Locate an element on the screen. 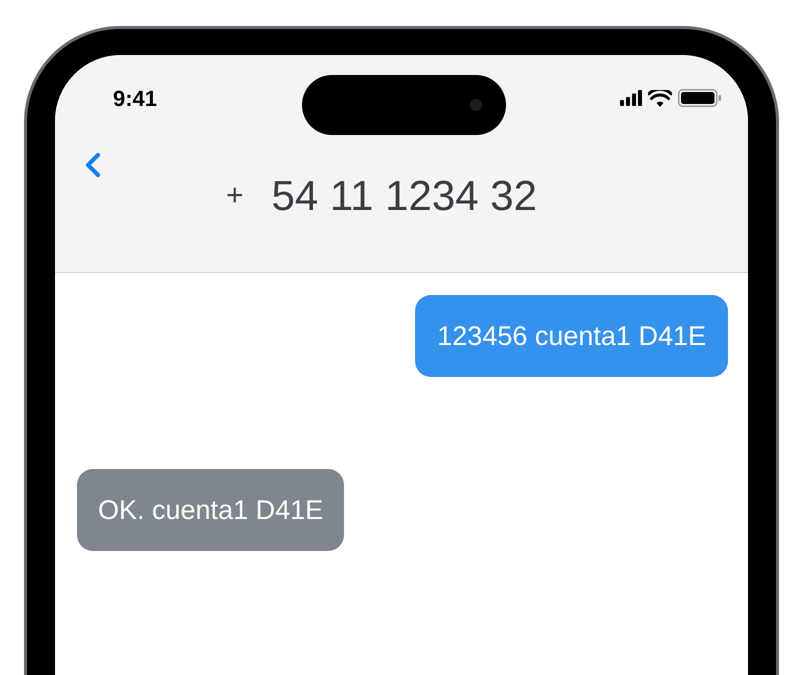 The height and width of the screenshot is (675, 803). status-time: 9:41 is located at coordinates (135, 98).